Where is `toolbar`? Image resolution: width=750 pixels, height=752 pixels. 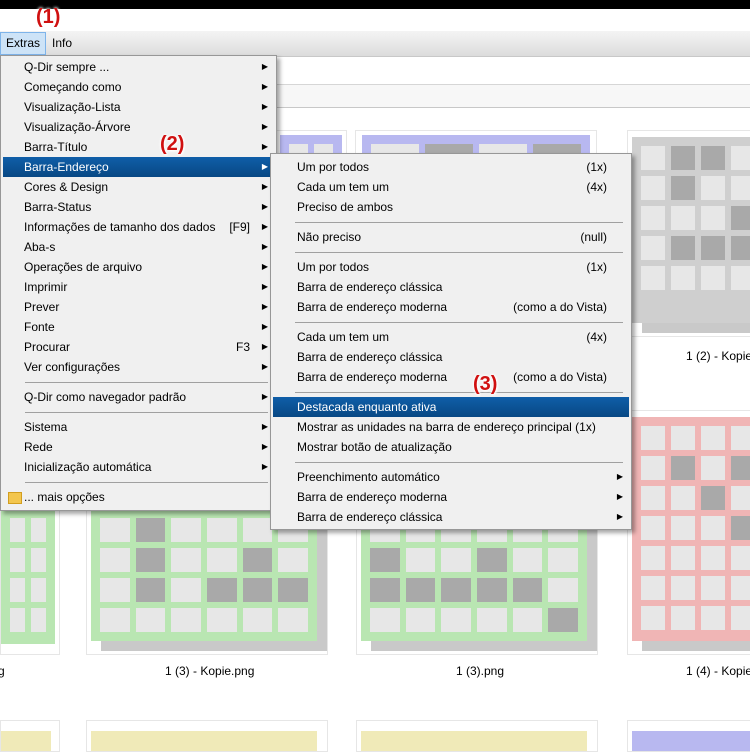
toolbar is located at coordinates (510, 71).